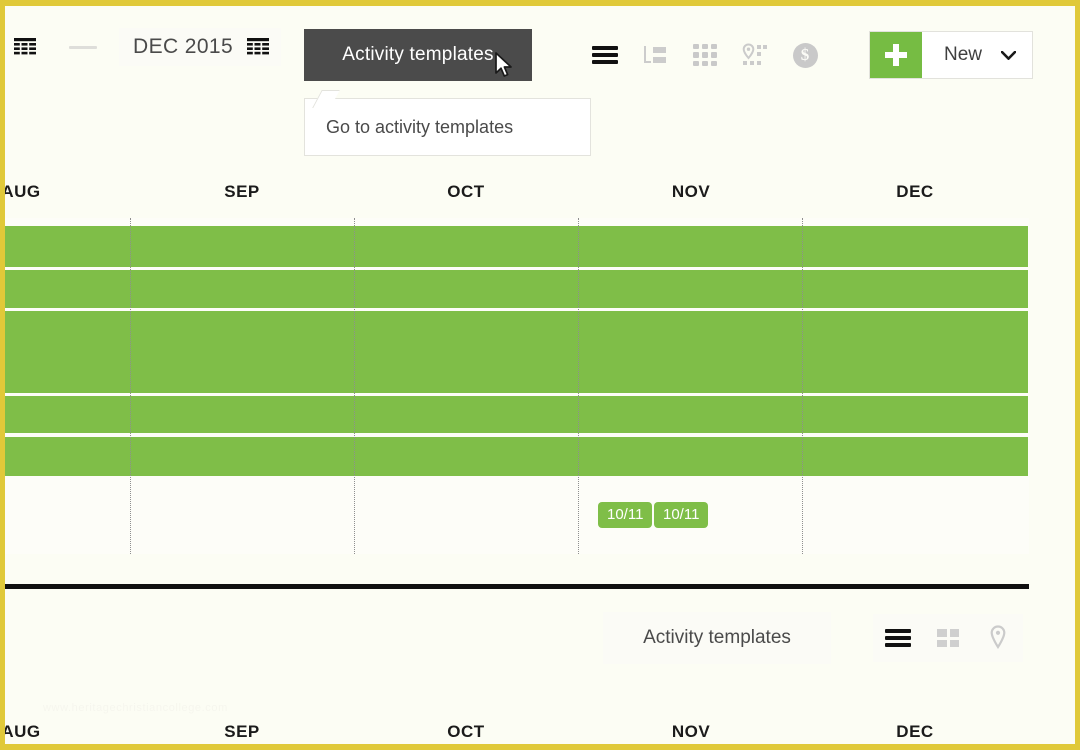 The image size is (1080, 750). What do you see at coordinates (517, 586) in the screenshot?
I see `section-divider` at bounding box center [517, 586].